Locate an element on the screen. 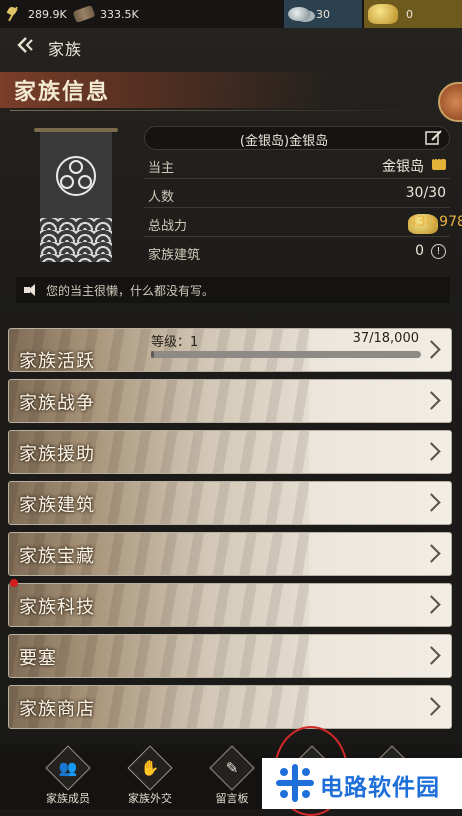  members-value: 30/30 is located at coordinates (425, 193).